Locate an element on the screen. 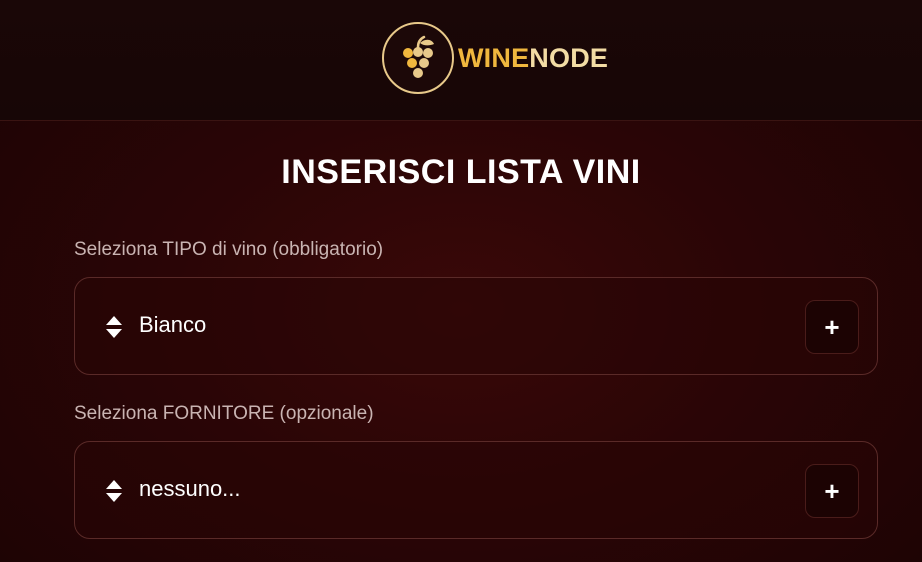 This screenshot has width=922, height=562. brand-logo: WINENODE is located at coordinates (495, 58).